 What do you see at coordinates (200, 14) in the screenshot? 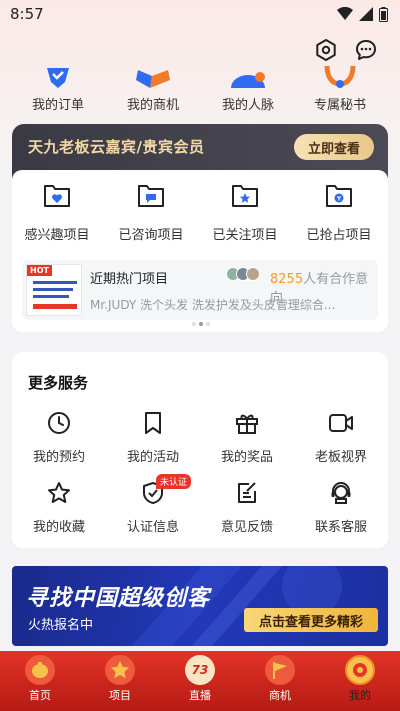
I see `status-bar: 8:57` at bounding box center [200, 14].